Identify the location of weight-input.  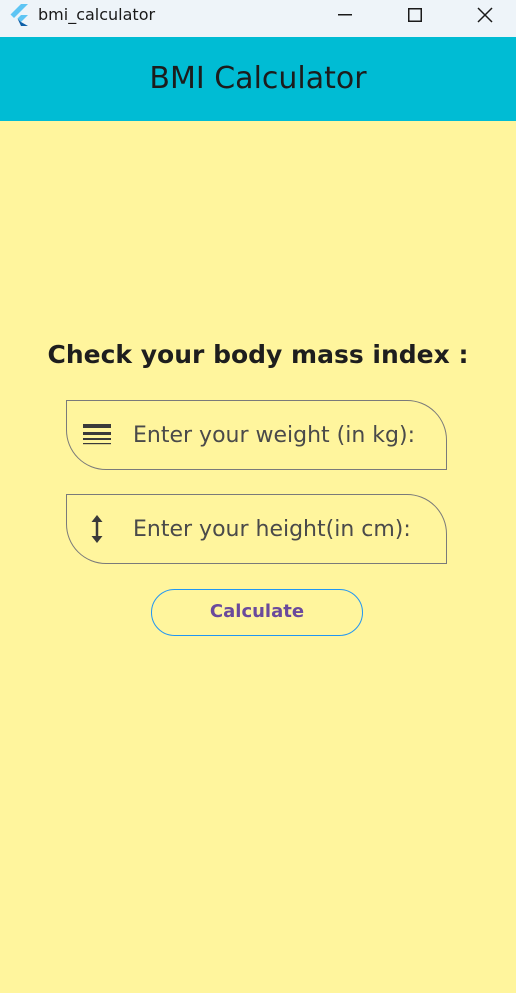
(283, 435).